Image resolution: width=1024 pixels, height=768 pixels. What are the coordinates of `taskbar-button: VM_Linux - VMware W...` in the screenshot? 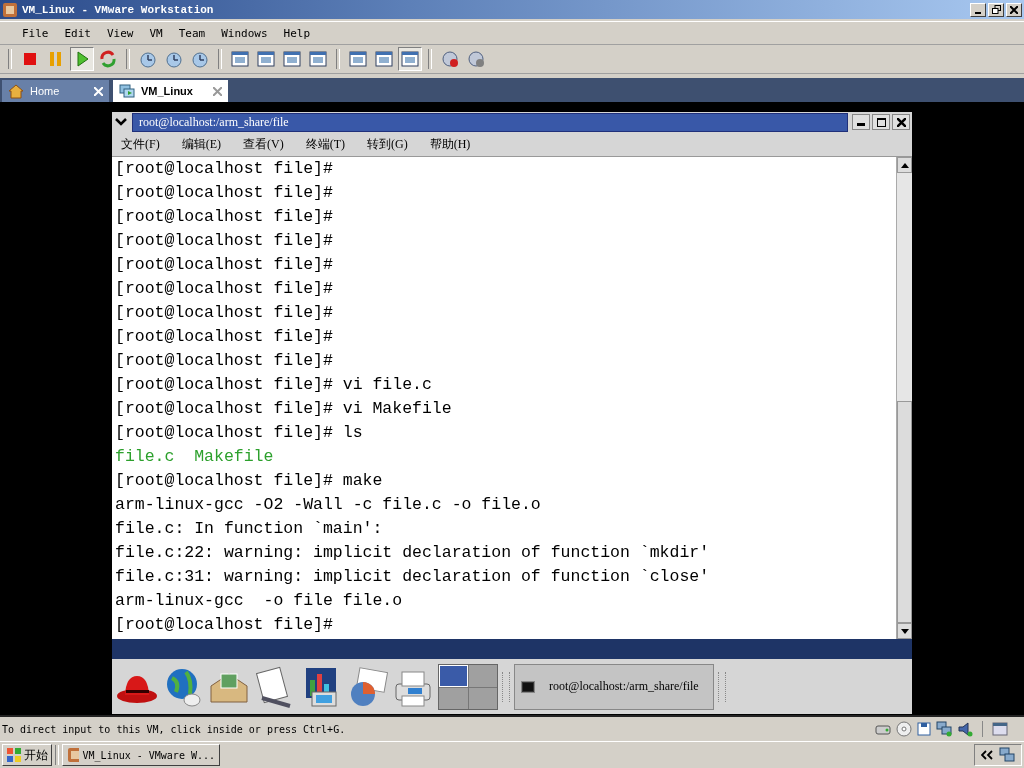 It's located at (141, 755).